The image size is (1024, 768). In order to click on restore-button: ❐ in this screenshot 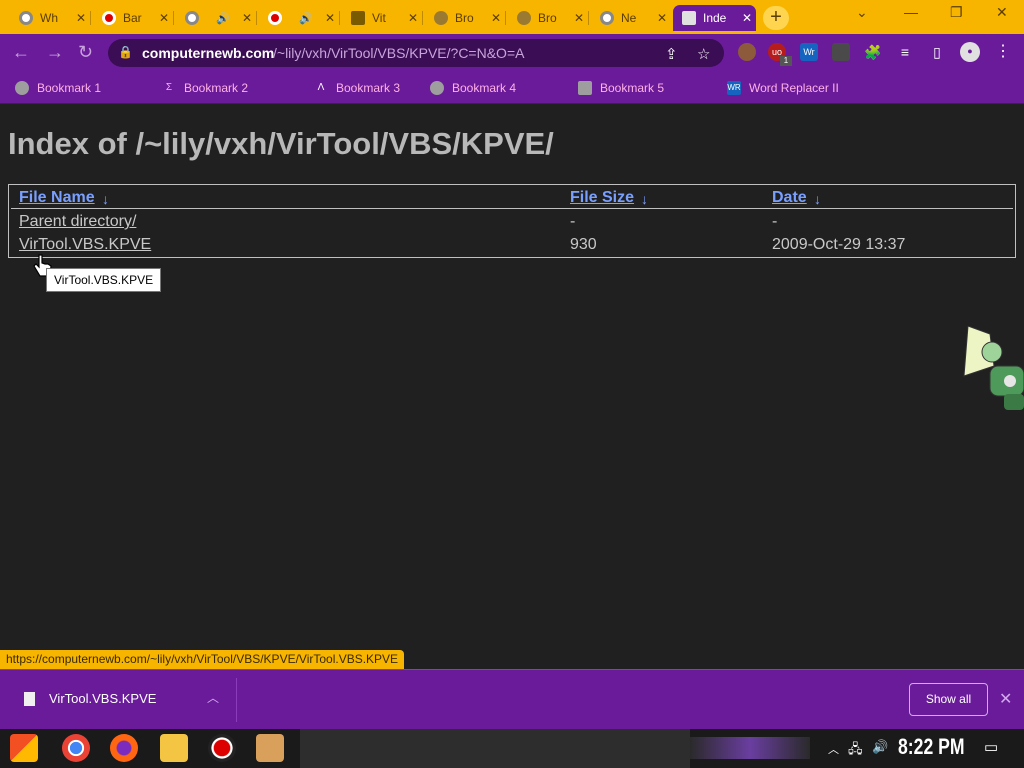, I will do `click(956, 12)`.